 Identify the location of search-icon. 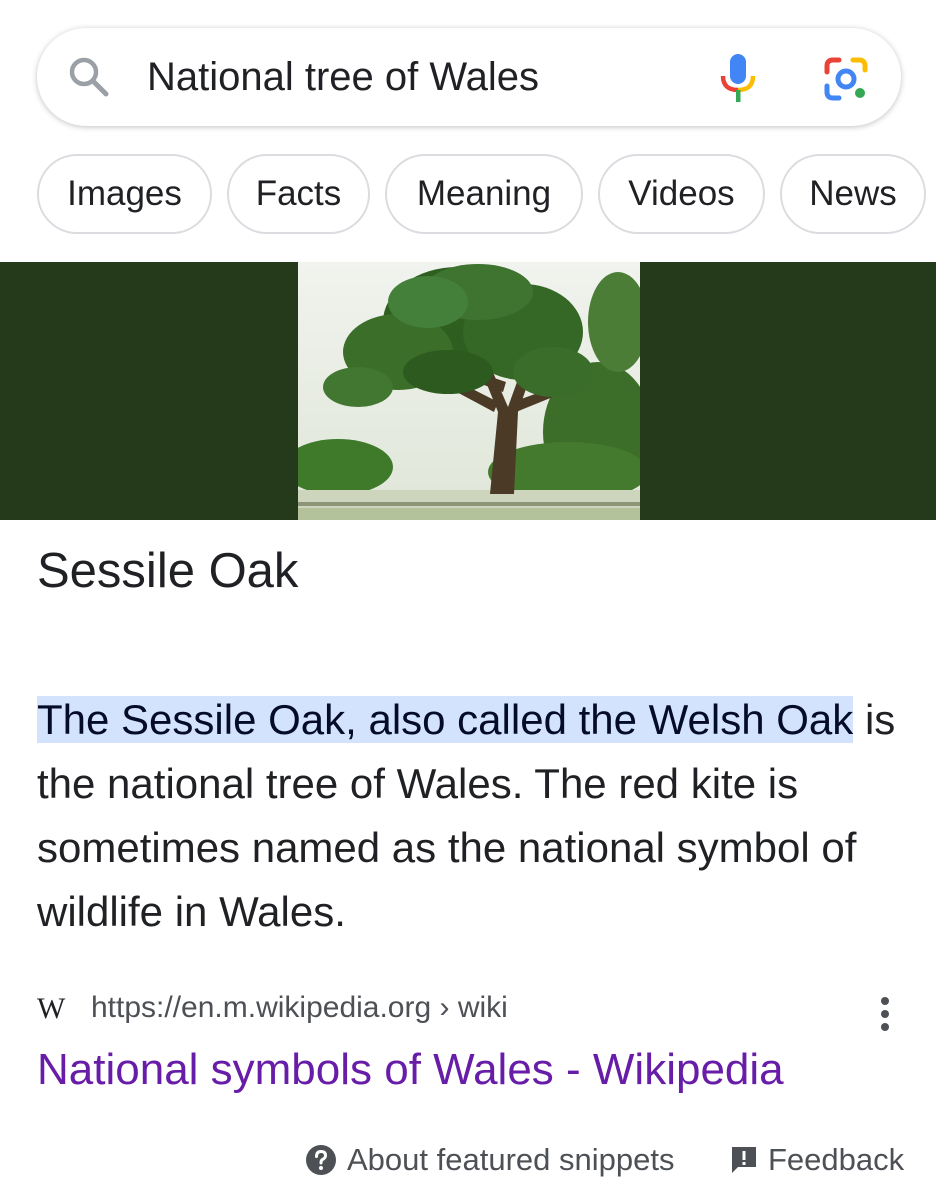
(89, 77).